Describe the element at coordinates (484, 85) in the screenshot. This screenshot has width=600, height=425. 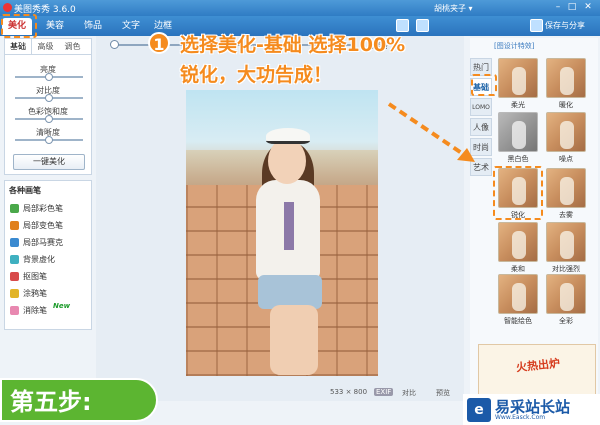
I see `highlight-basic-tab` at that location.